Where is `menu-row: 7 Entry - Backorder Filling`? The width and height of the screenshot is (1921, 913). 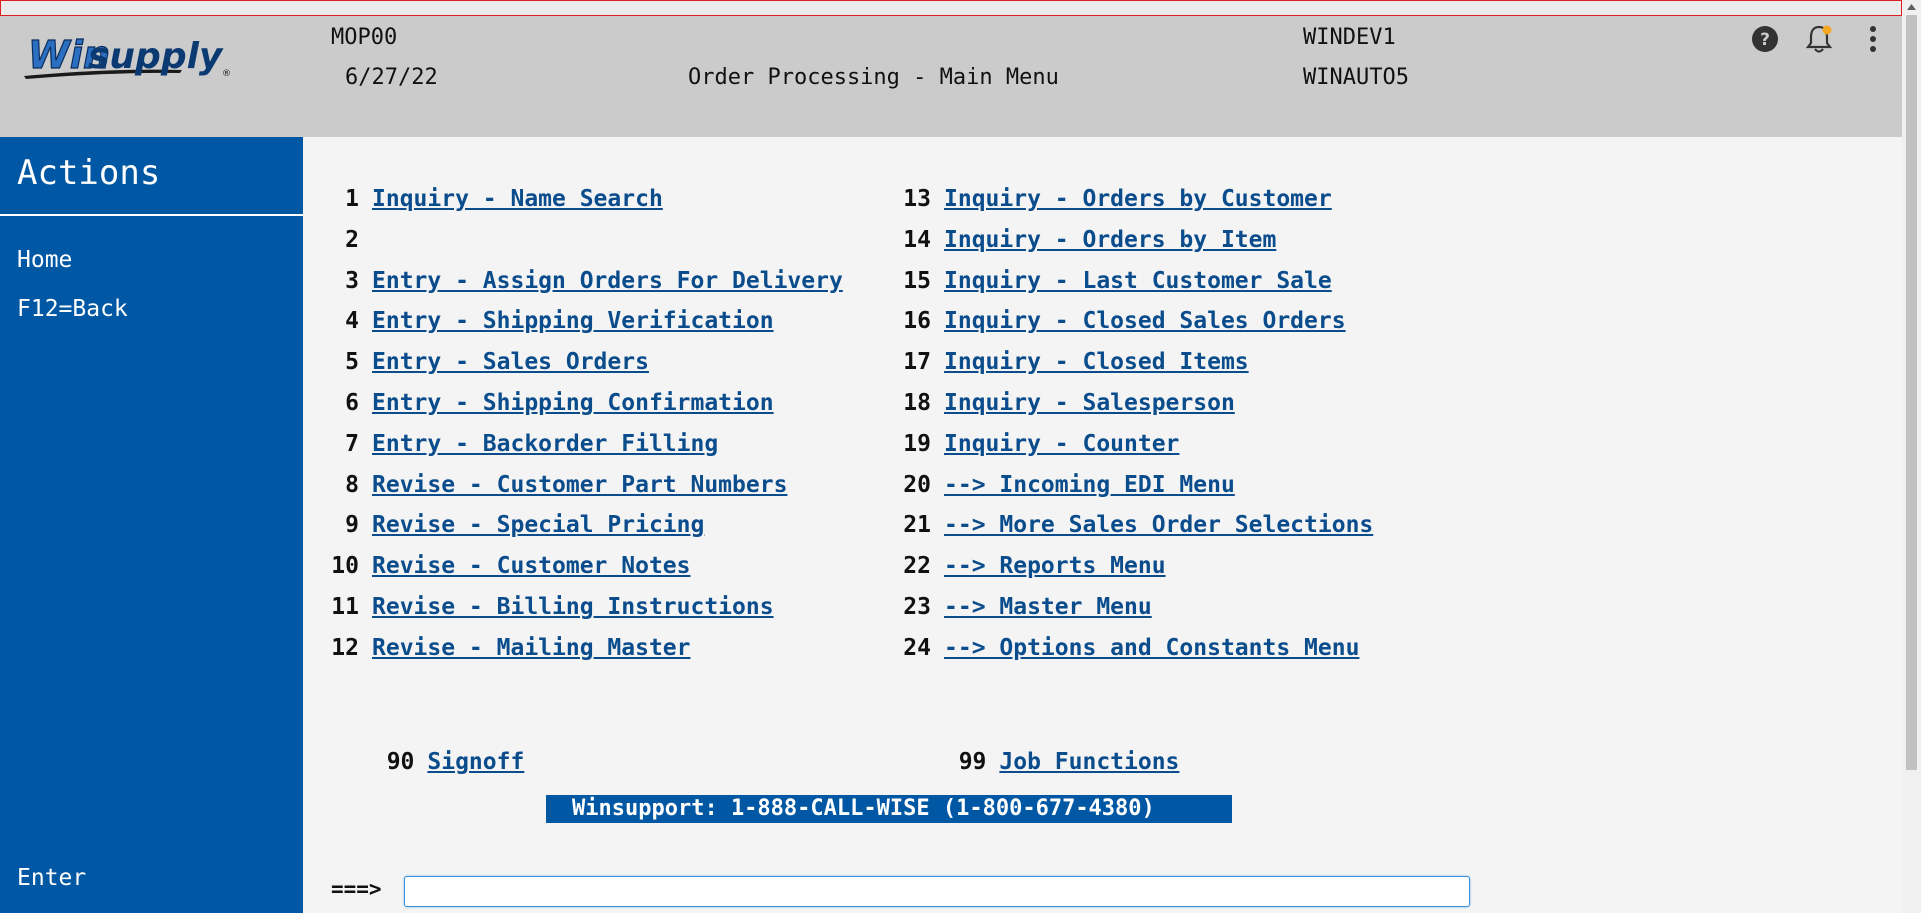
menu-row: 7 Entry - Backorder Filling is located at coordinates (510, 444).